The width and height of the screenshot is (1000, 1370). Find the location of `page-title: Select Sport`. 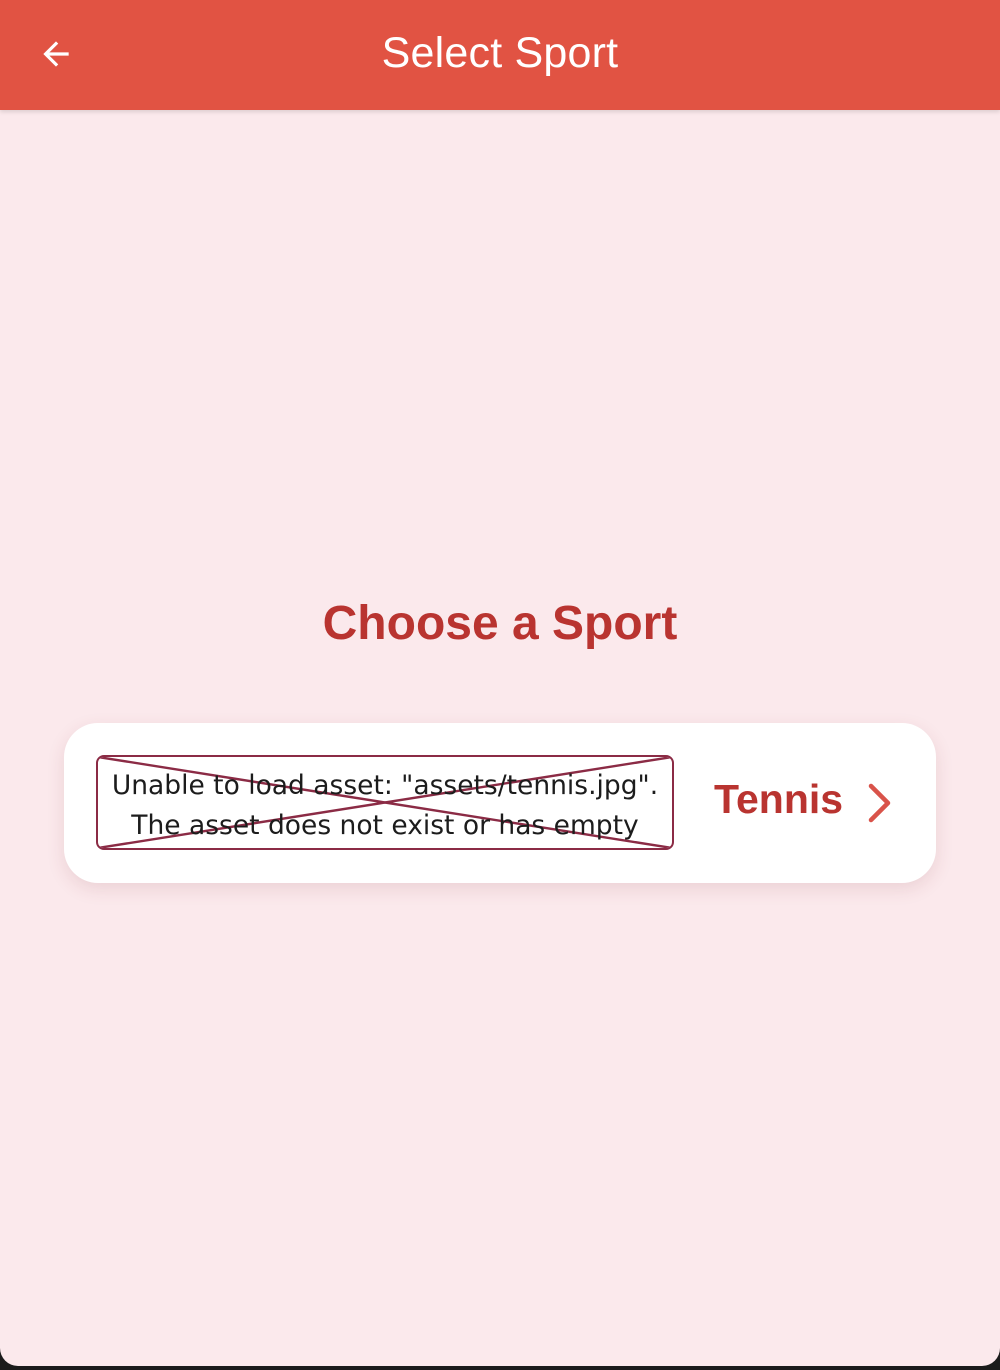

page-title: Select Sport is located at coordinates (500, 53).